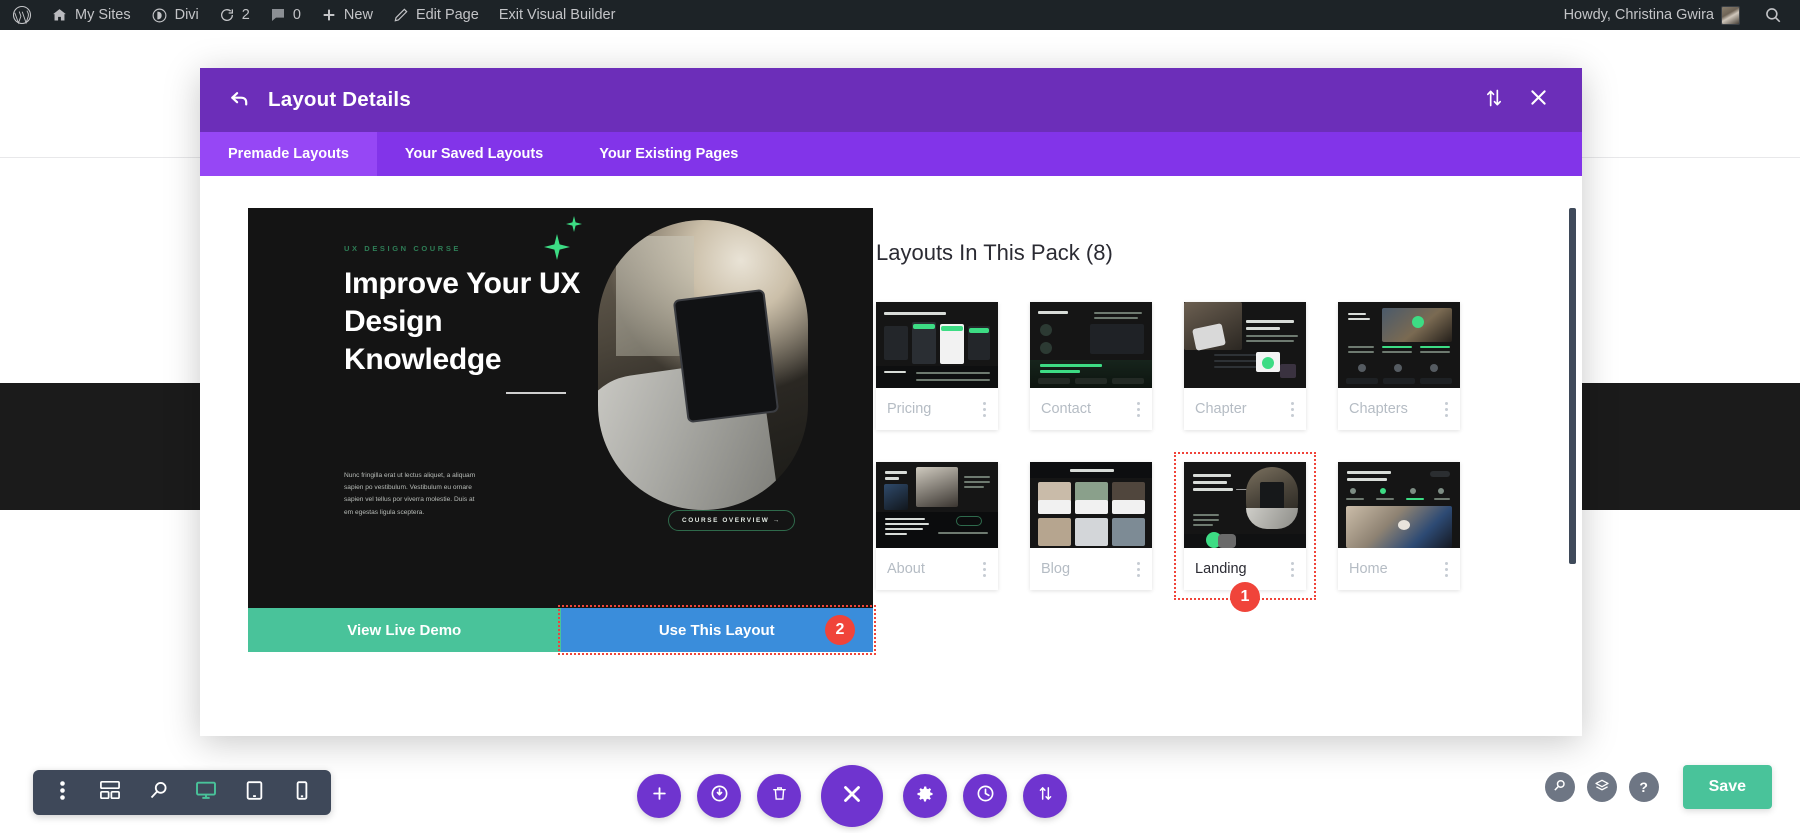 This screenshot has width=1800, height=833. What do you see at coordinates (1775, 15) in the screenshot?
I see `adminbar-search-button` at bounding box center [1775, 15].